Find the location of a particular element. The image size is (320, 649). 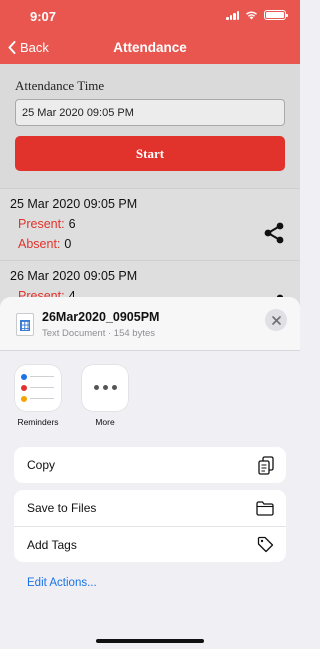

document-icon is located at coordinates (25, 324).